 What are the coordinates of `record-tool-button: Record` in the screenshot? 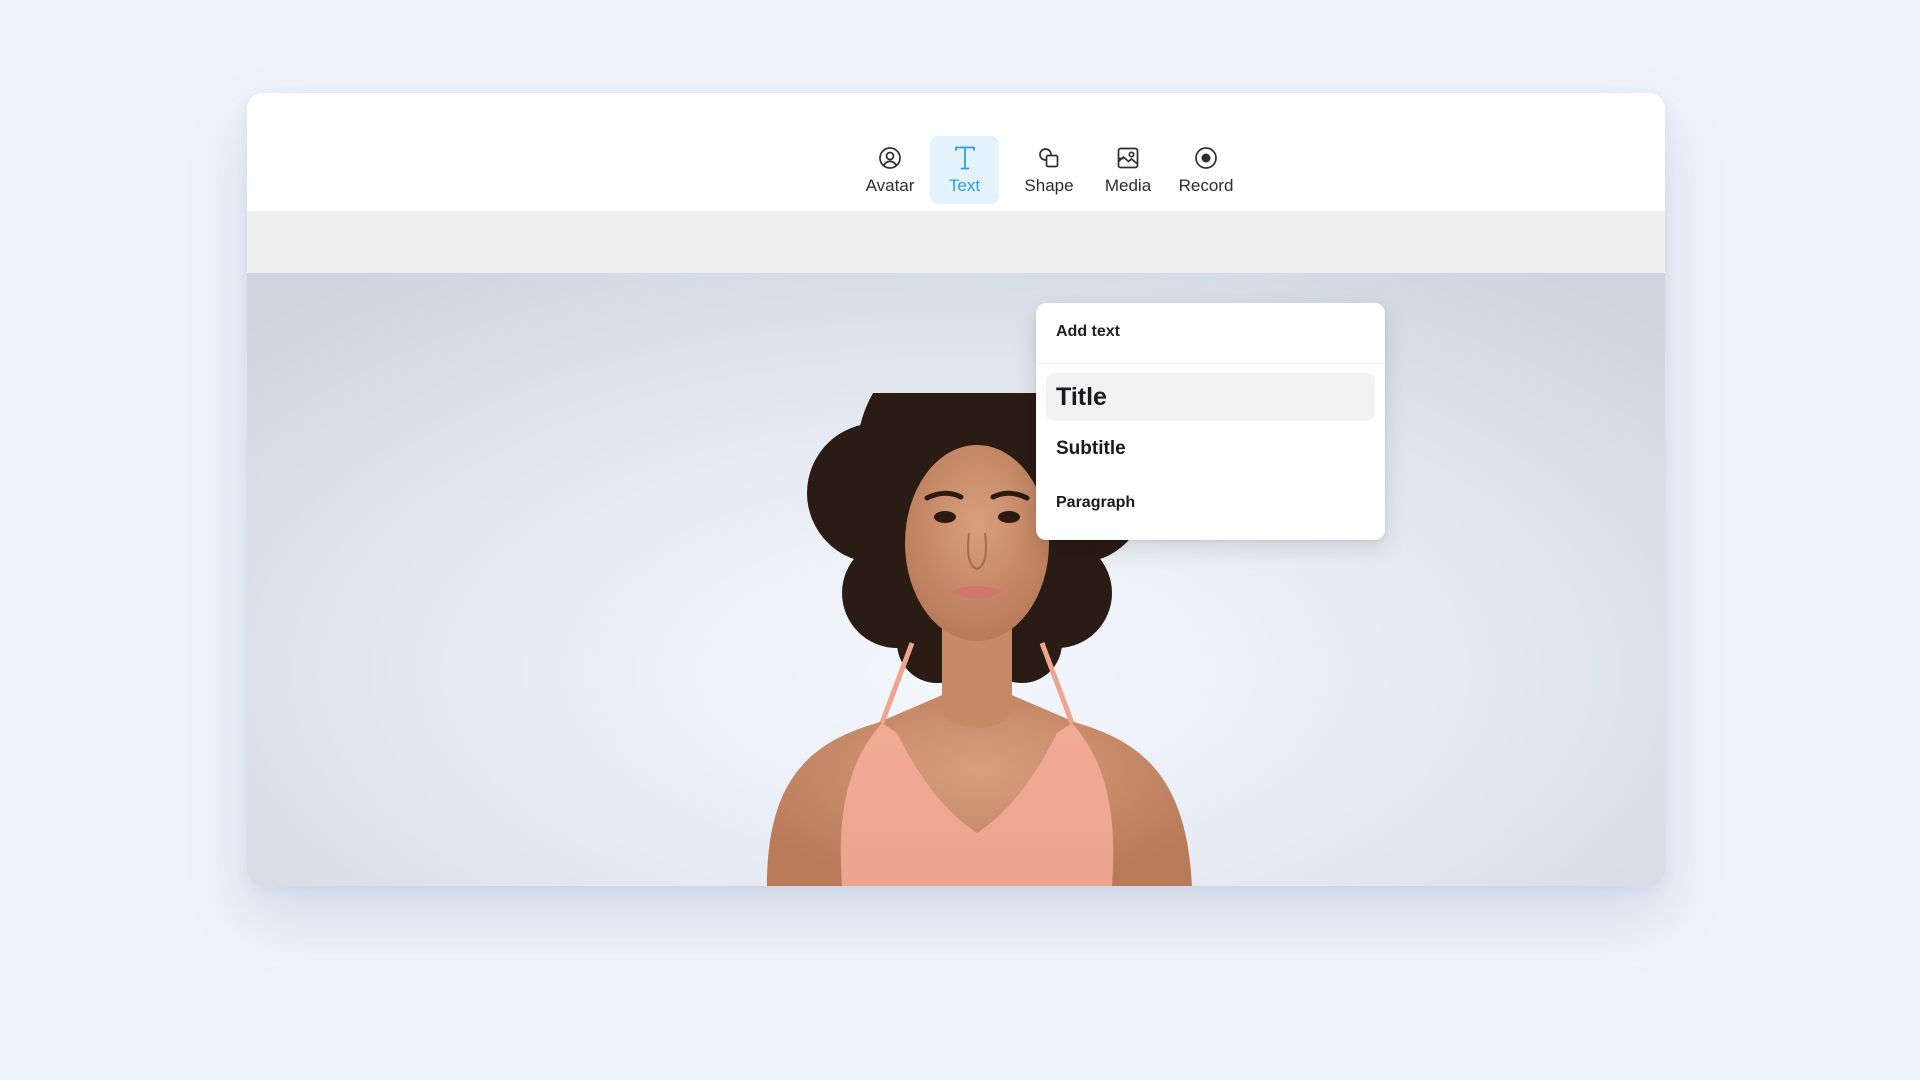 It's located at (1206, 170).